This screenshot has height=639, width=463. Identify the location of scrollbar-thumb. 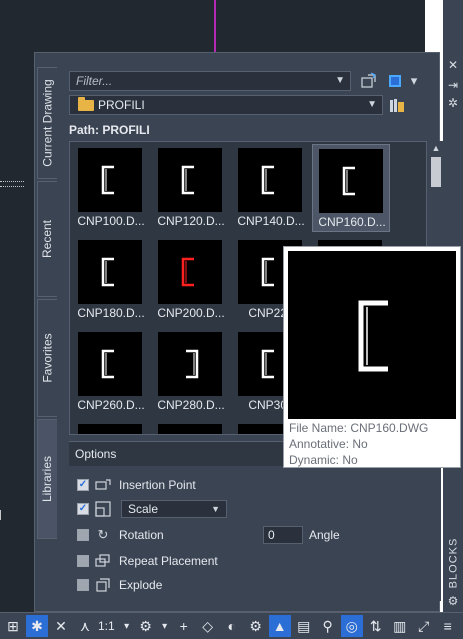
(436, 172).